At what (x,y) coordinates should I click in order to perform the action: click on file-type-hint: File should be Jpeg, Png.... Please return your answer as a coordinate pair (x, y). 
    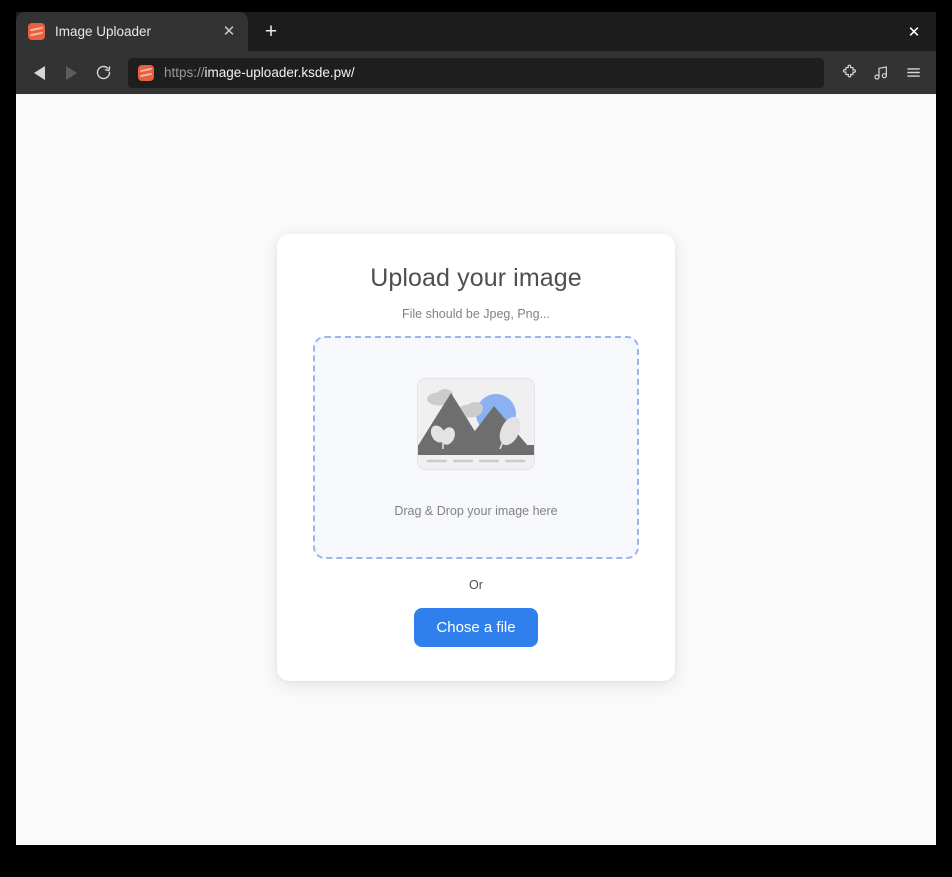
    Looking at the image, I should click on (475, 314).